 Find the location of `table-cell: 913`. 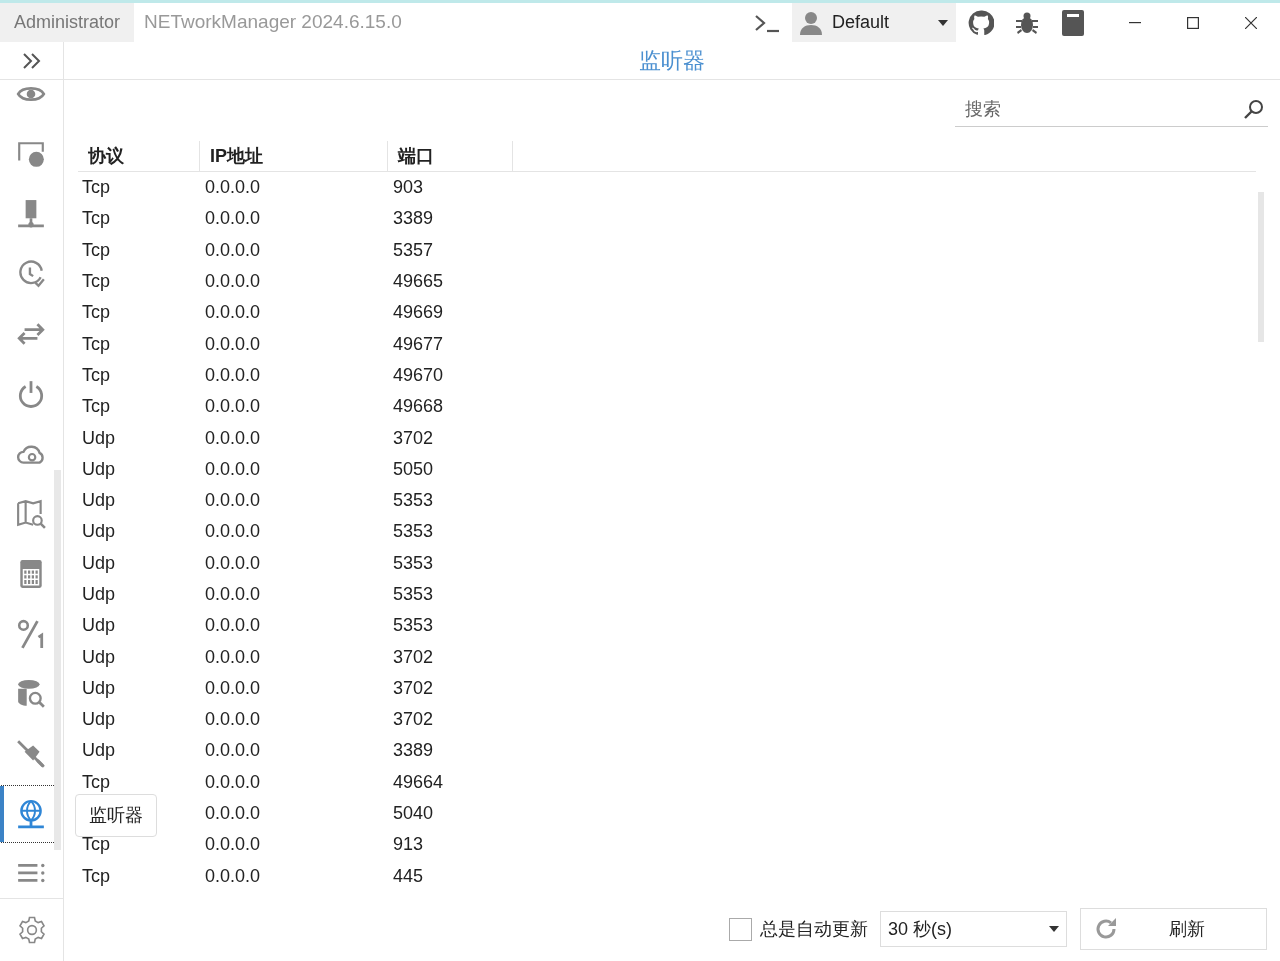

table-cell: 913 is located at coordinates (408, 844).